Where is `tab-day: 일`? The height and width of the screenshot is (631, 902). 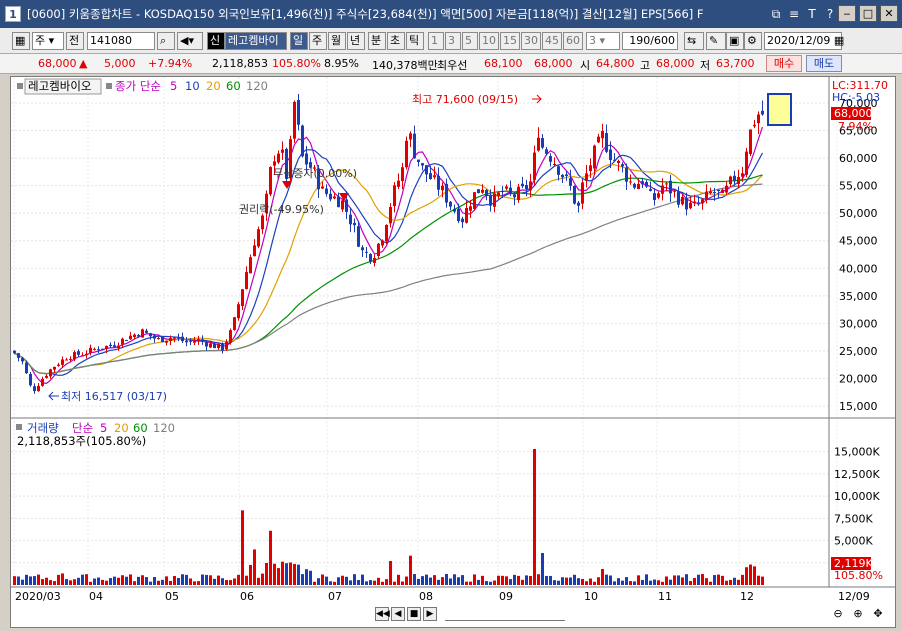 tab-day: 일 is located at coordinates (299, 41).